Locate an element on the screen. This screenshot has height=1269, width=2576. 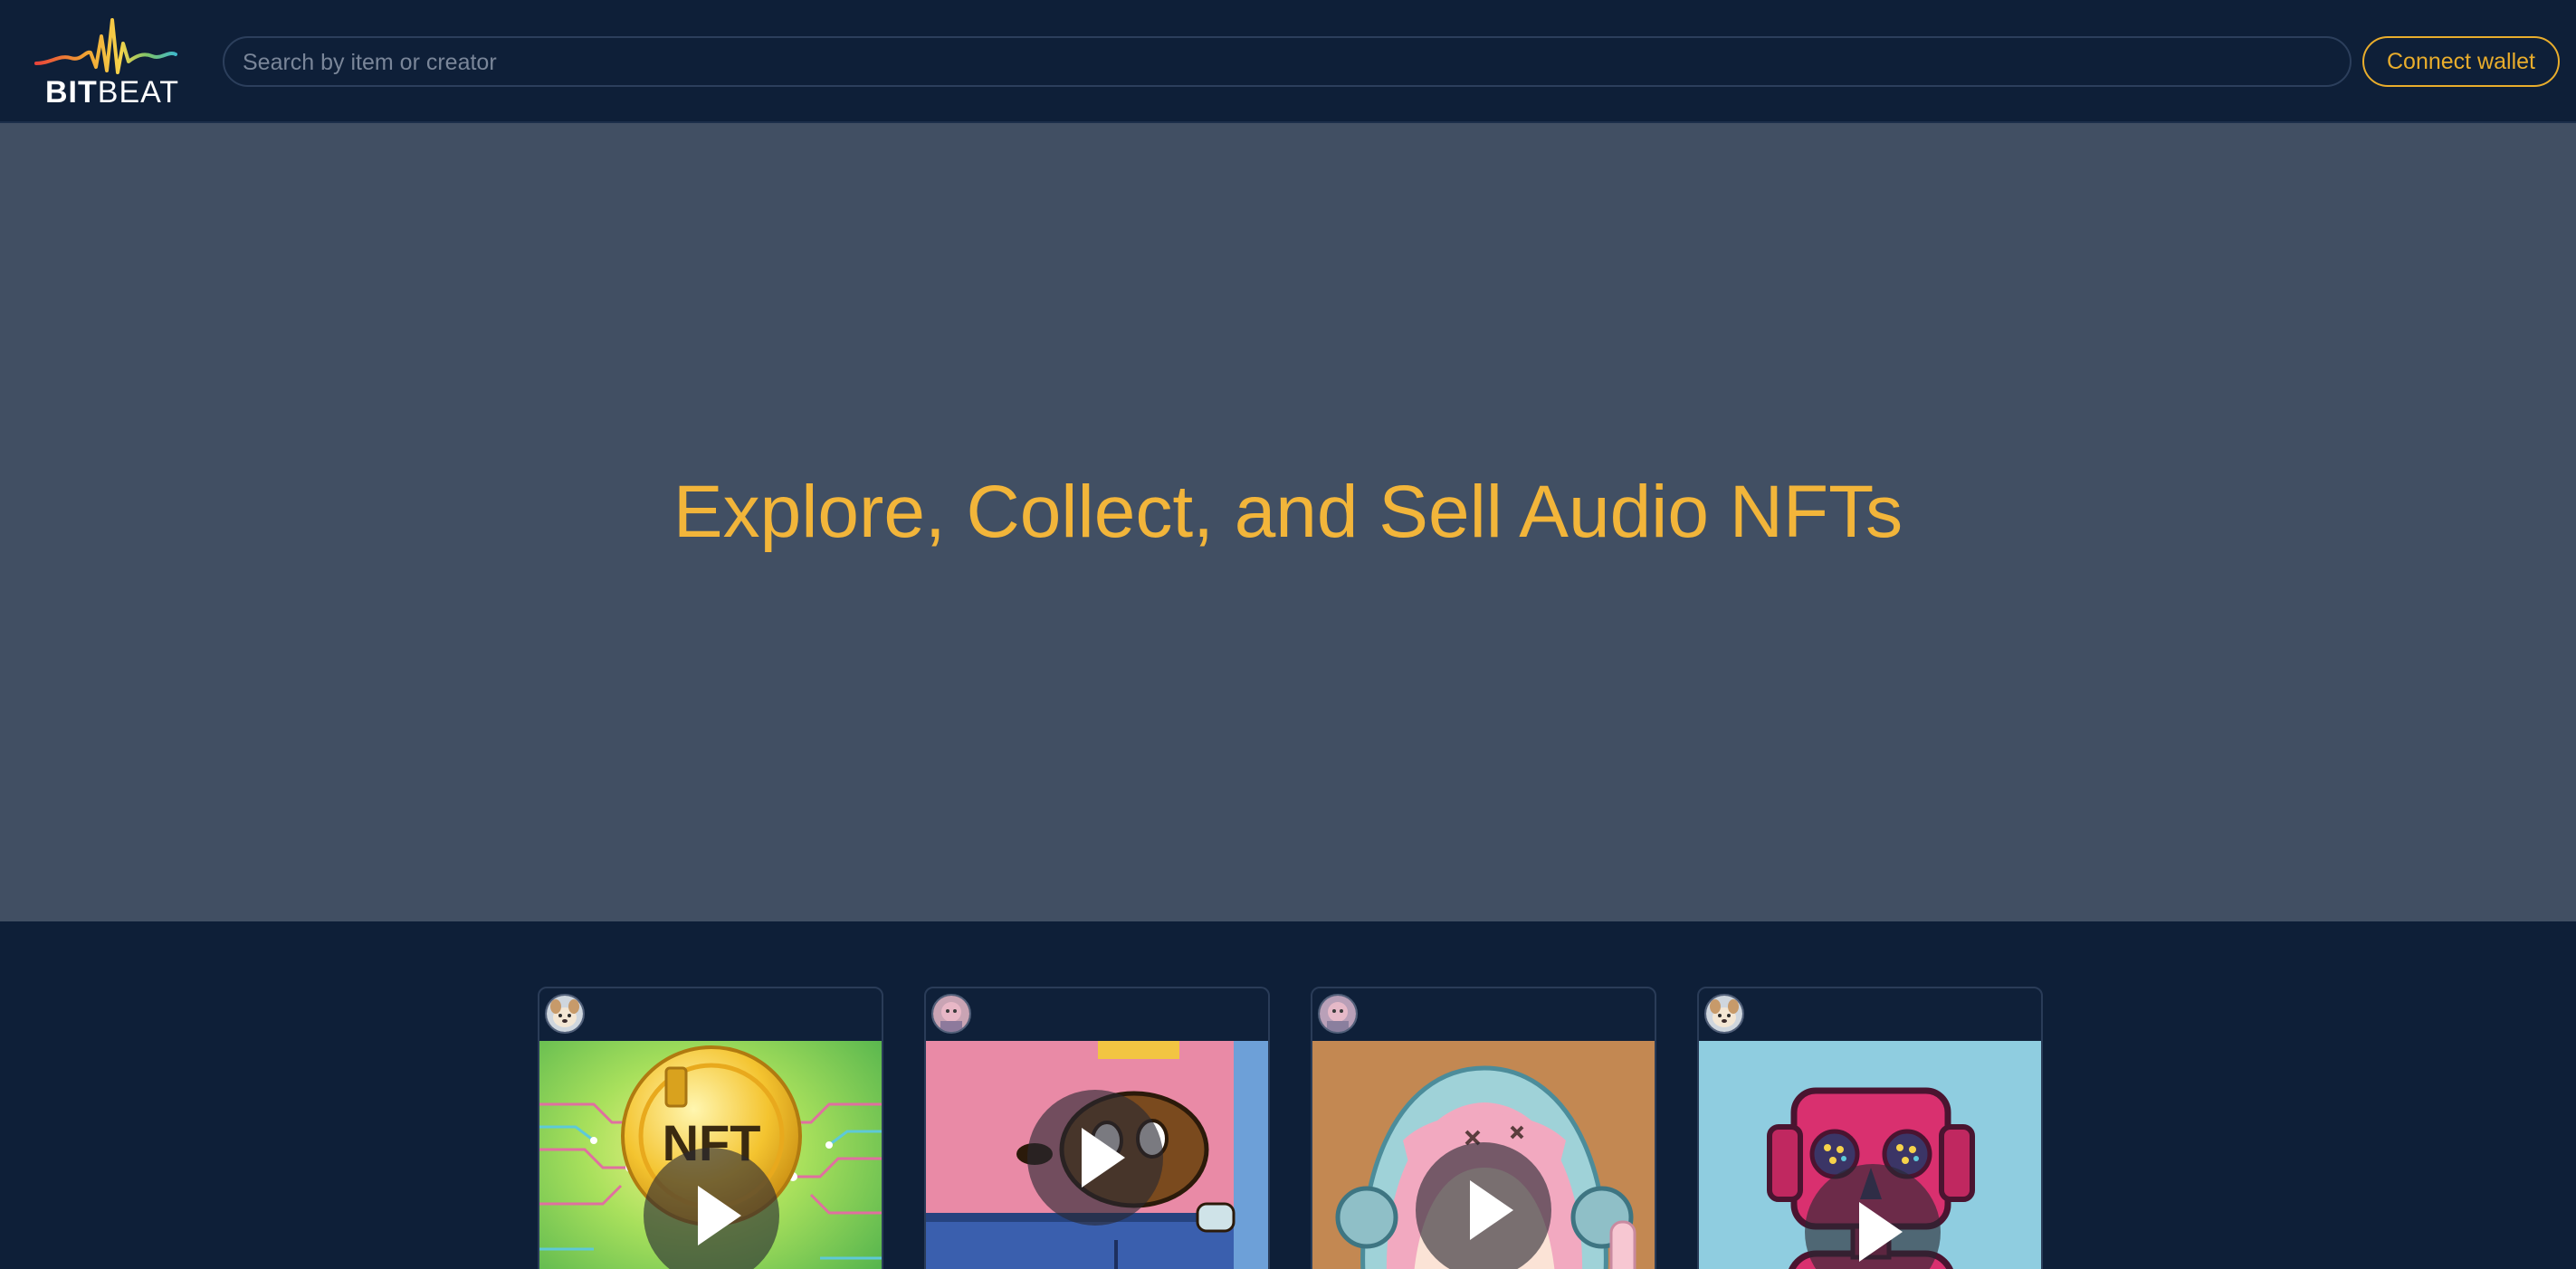
card-artwork-cartoon-room is located at coordinates (1097, 1155).